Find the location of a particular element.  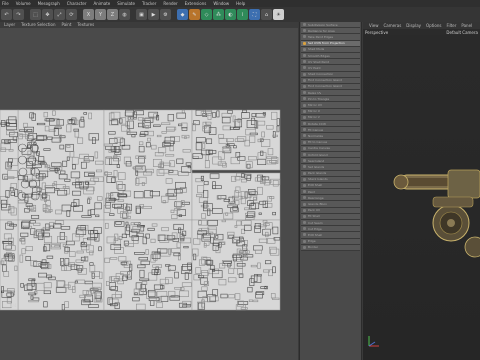

menu-mesograph: Mesograph is located at coordinates (49, 3).